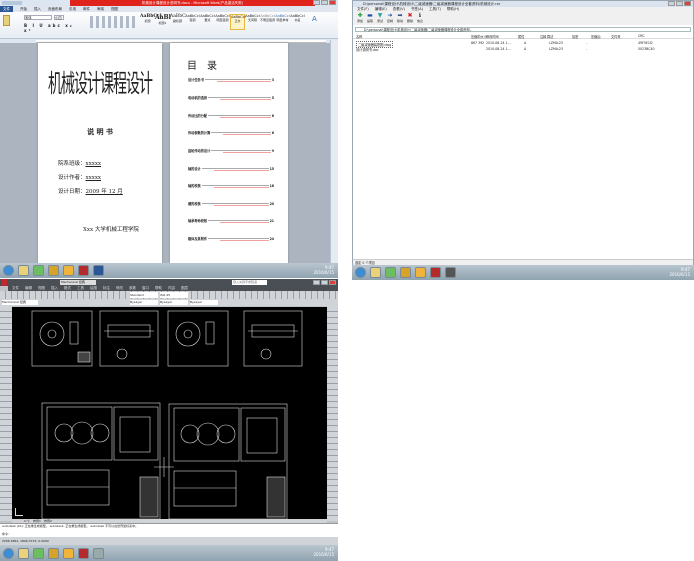 This screenshot has width=694, height=561. I want to click on delete-button: ✖ 删除, so click(410, 18).